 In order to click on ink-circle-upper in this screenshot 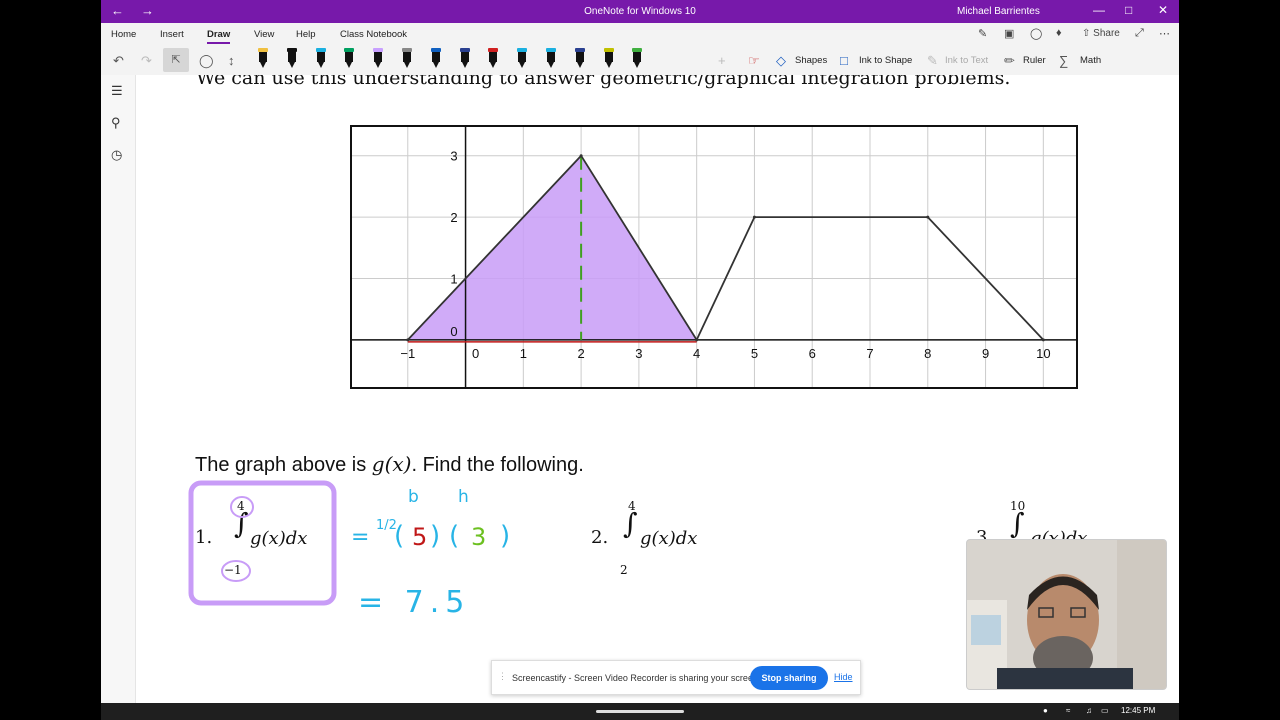, I will do `click(242, 507)`.